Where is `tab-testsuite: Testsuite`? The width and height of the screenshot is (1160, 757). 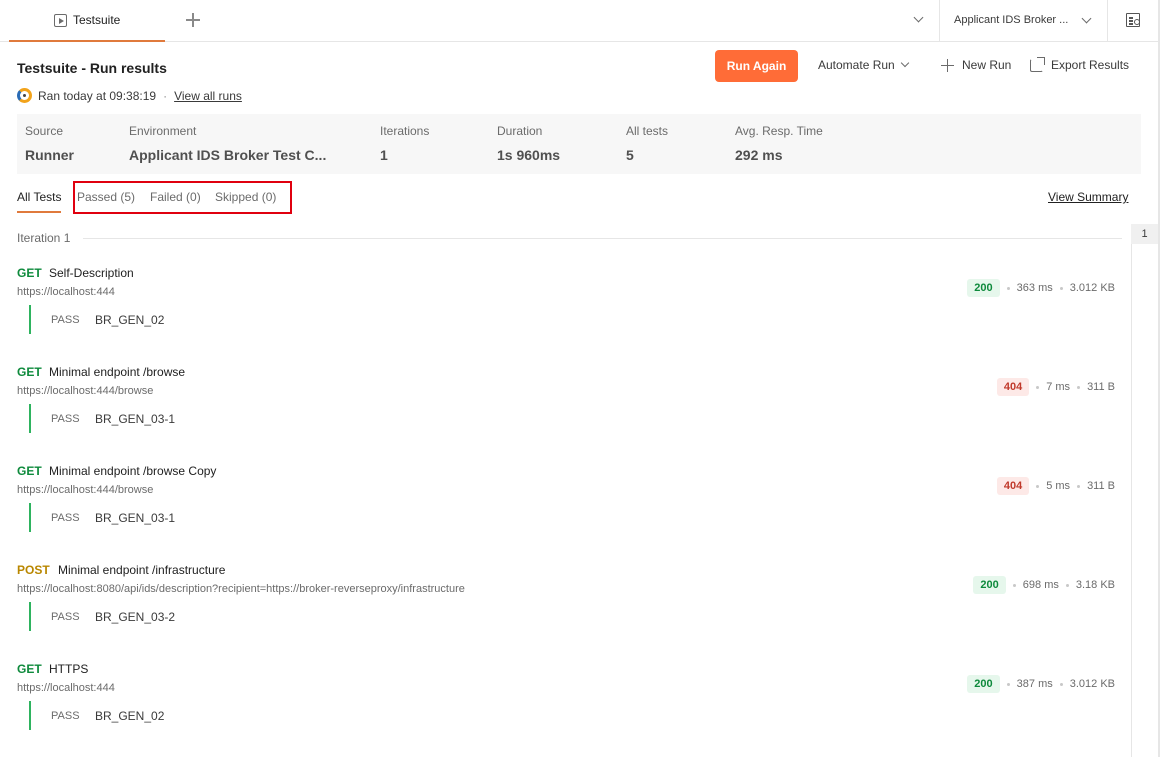 tab-testsuite: Testsuite is located at coordinates (87, 21).